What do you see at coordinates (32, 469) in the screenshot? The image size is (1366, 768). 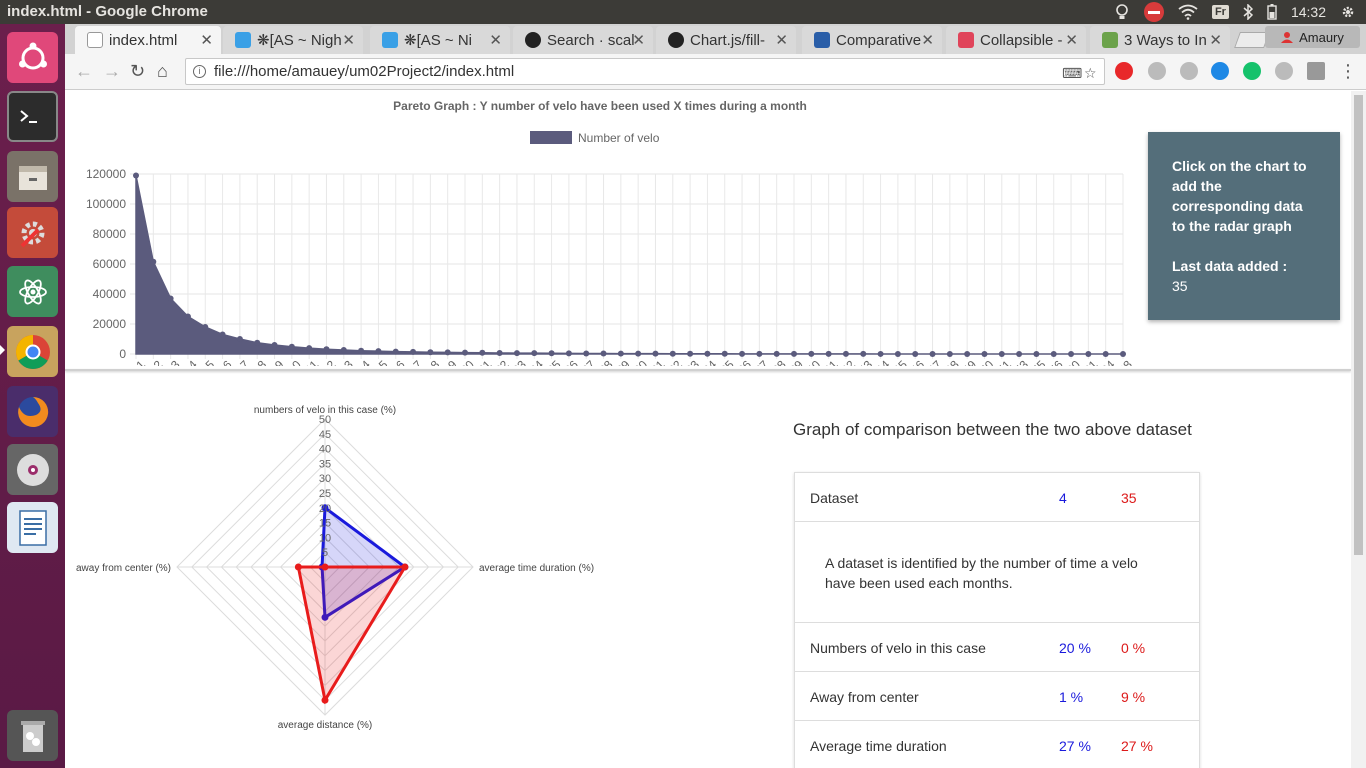 I see `dvd-icon` at bounding box center [32, 469].